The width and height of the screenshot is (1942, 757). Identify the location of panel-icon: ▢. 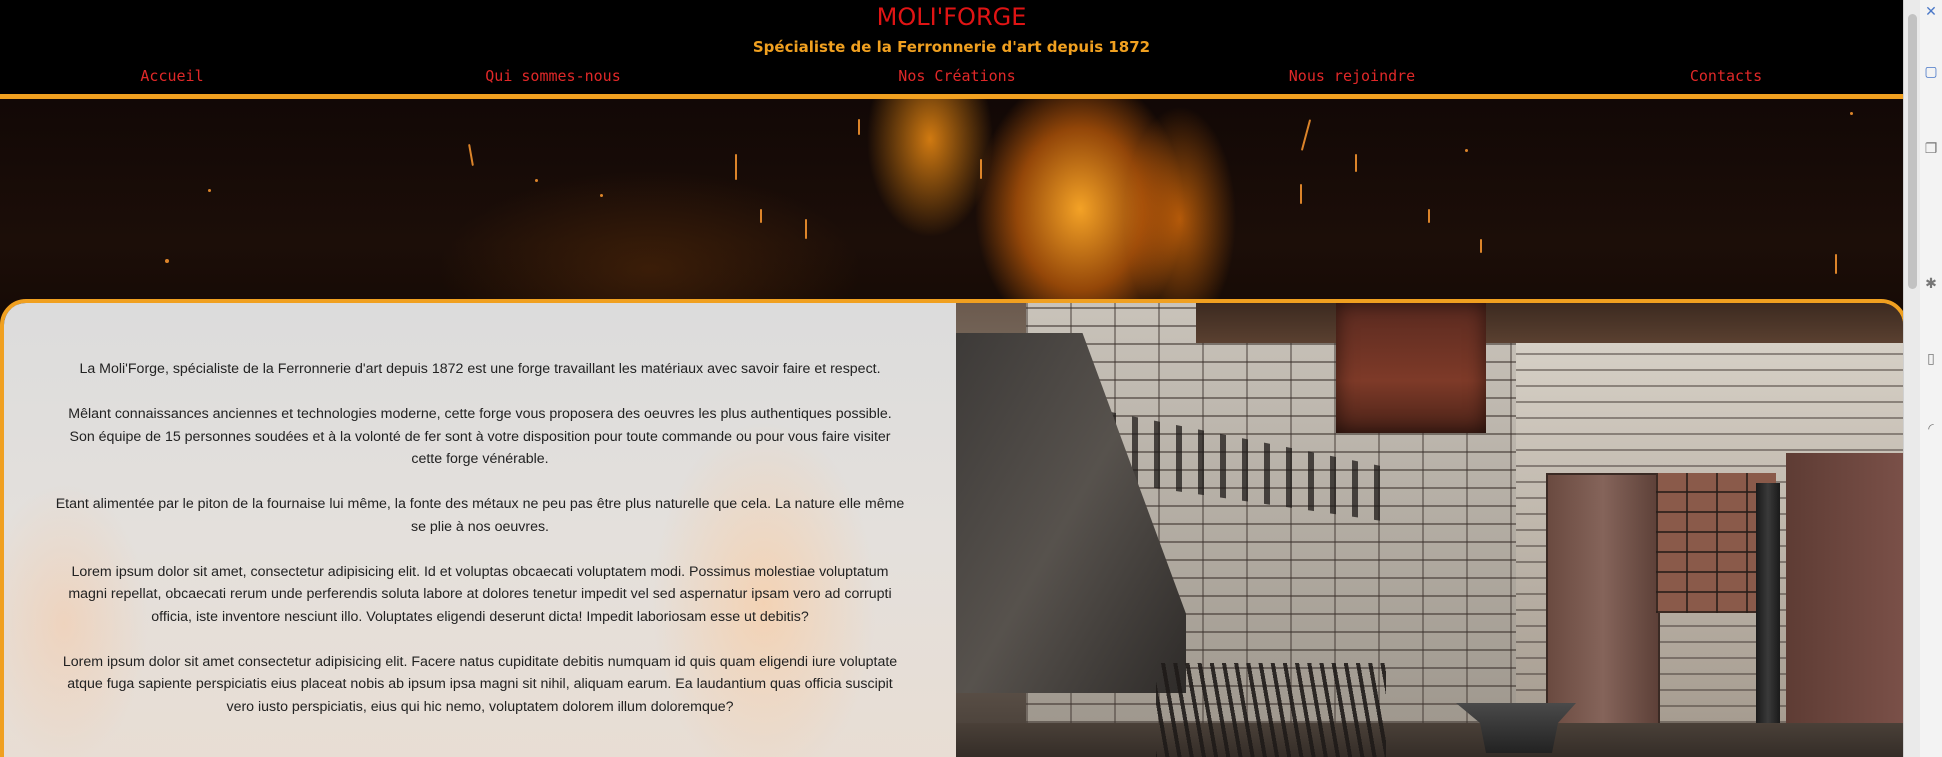
(1931, 72).